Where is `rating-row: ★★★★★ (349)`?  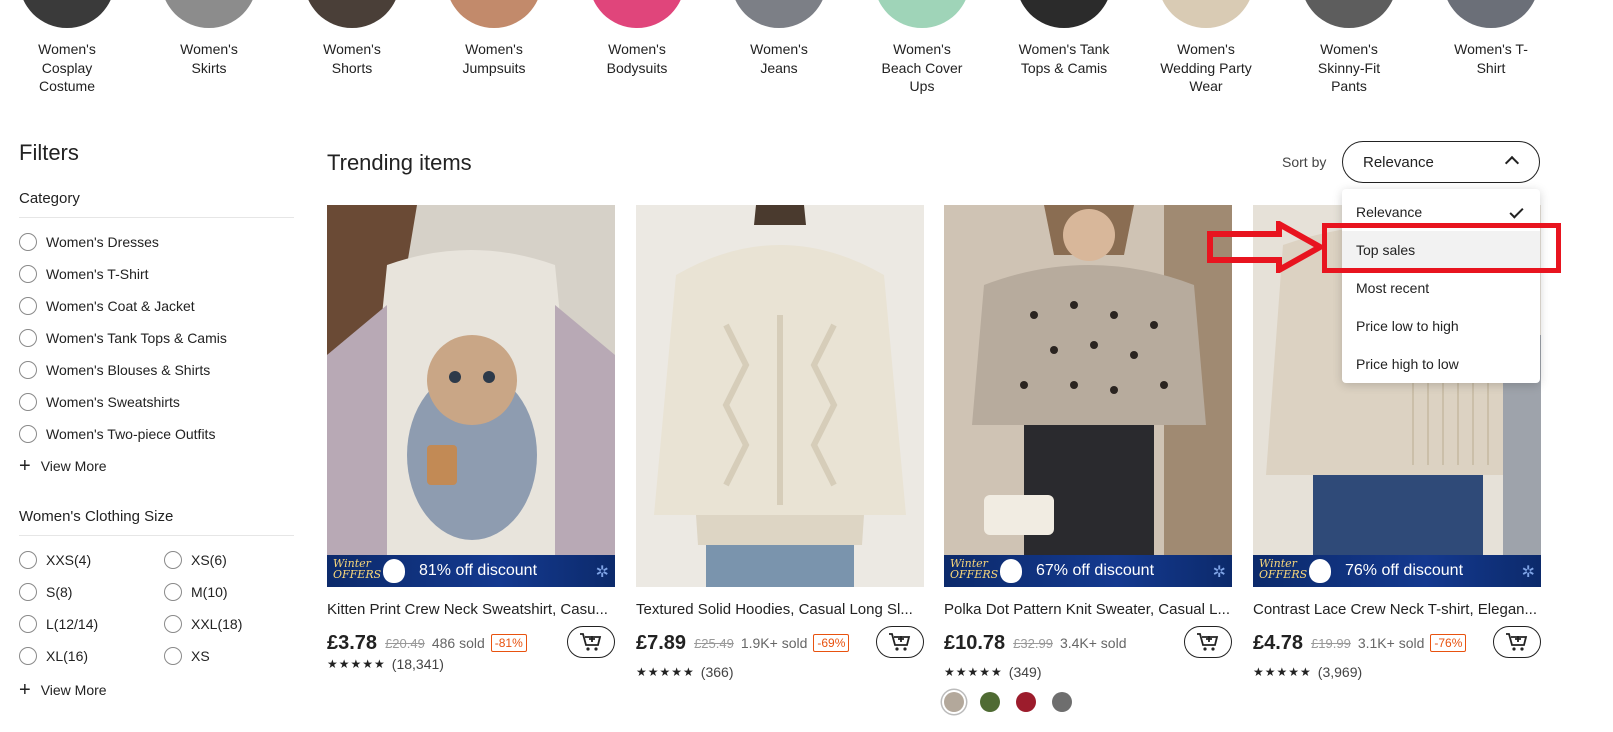 rating-row: ★★★★★ (349) is located at coordinates (1088, 672).